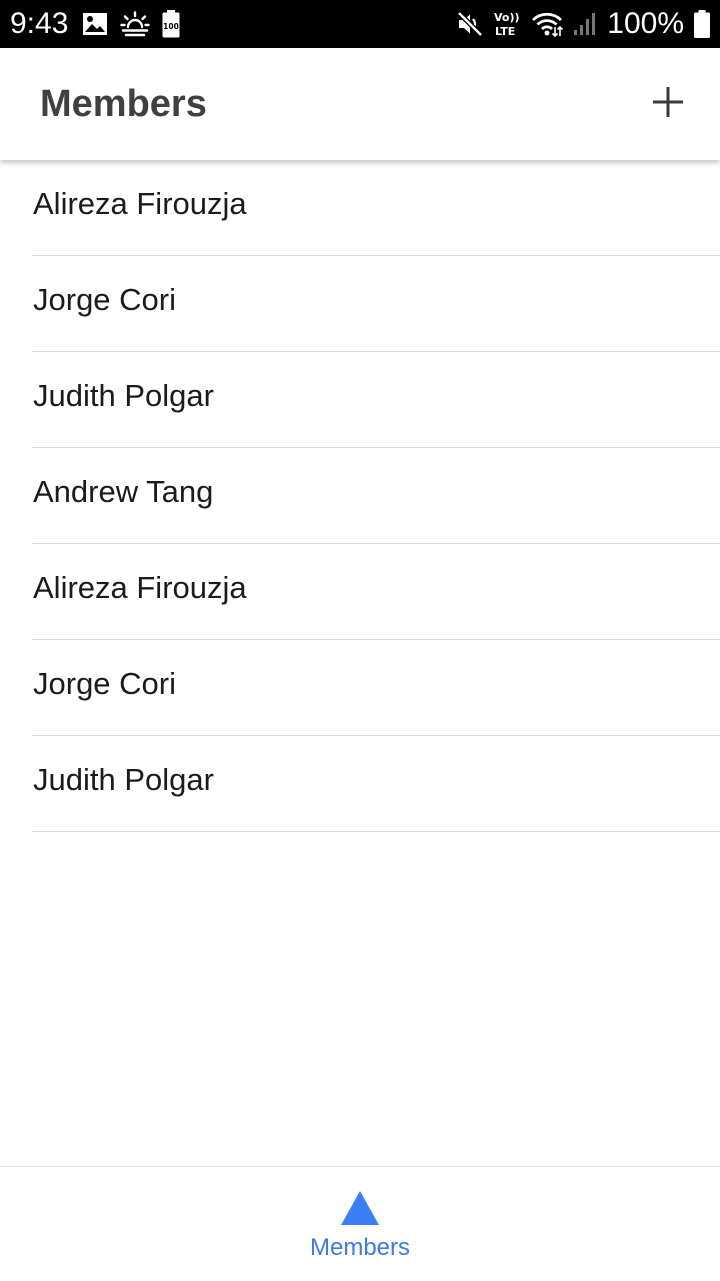  Describe the element at coordinates (360, 1210) in the screenshot. I see `triangle-icon` at that location.